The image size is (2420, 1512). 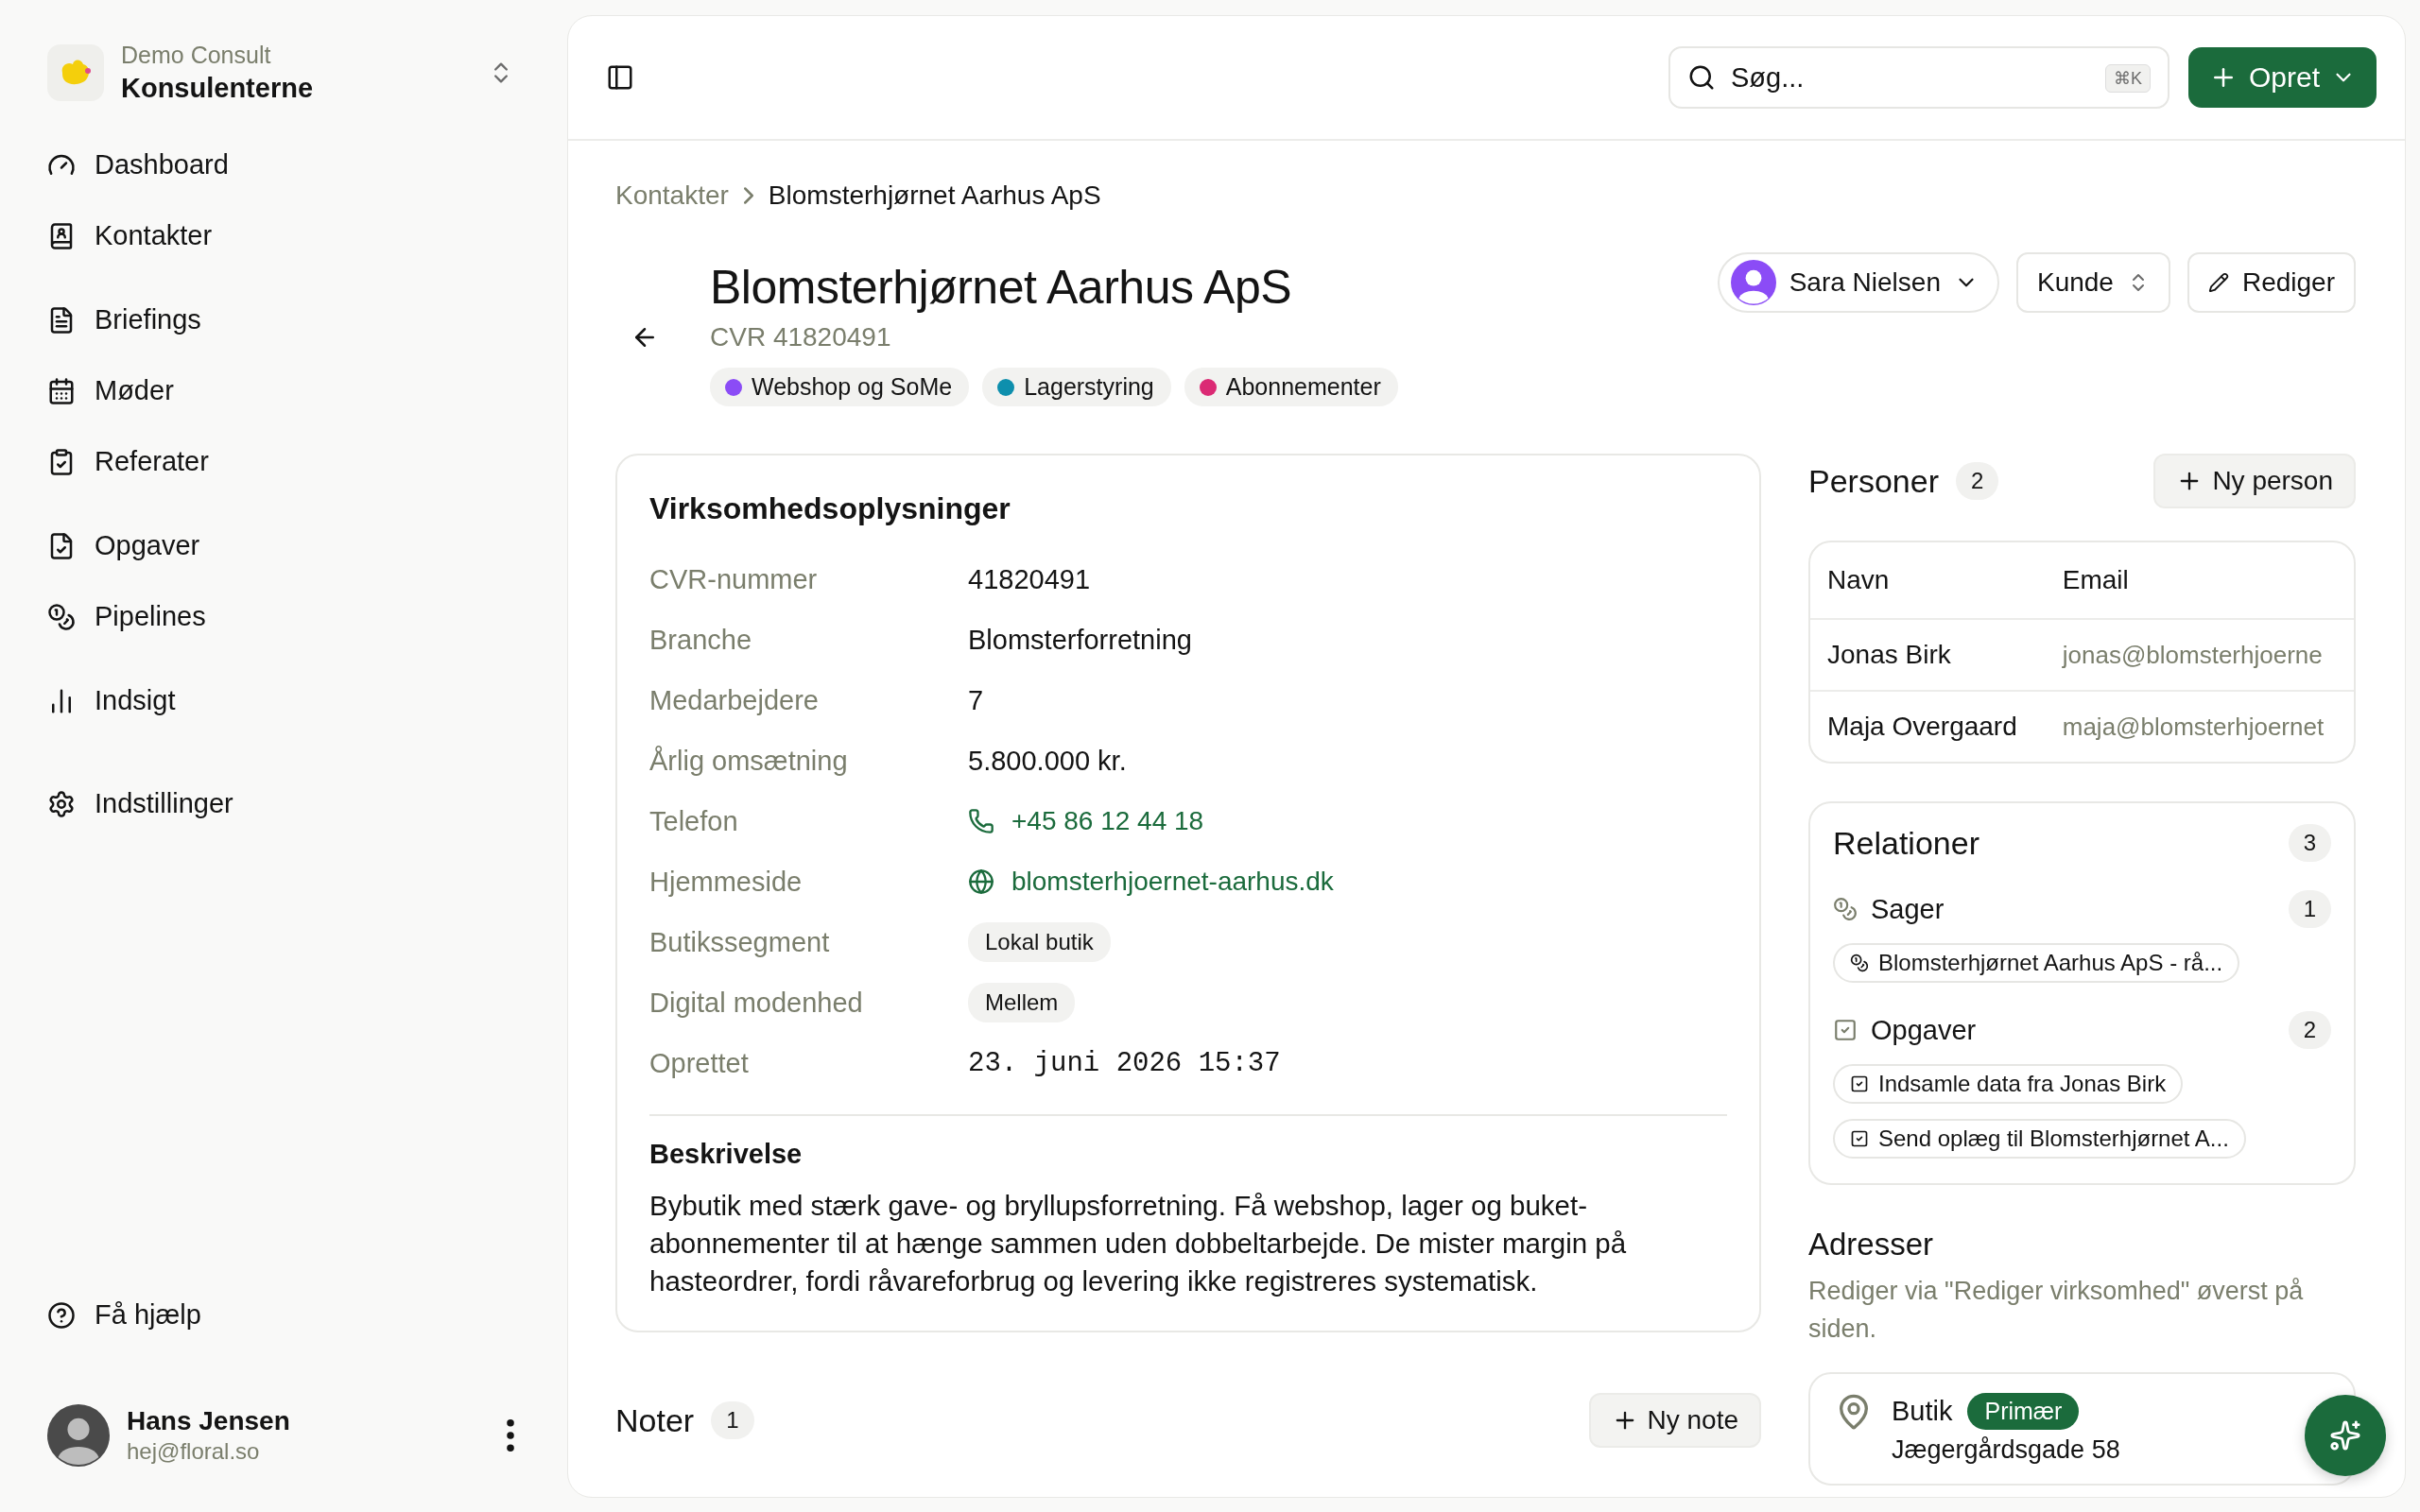 What do you see at coordinates (1001, 287) in the screenshot?
I see `company-title: Blomsterhjørnet Aarhus ApS` at bounding box center [1001, 287].